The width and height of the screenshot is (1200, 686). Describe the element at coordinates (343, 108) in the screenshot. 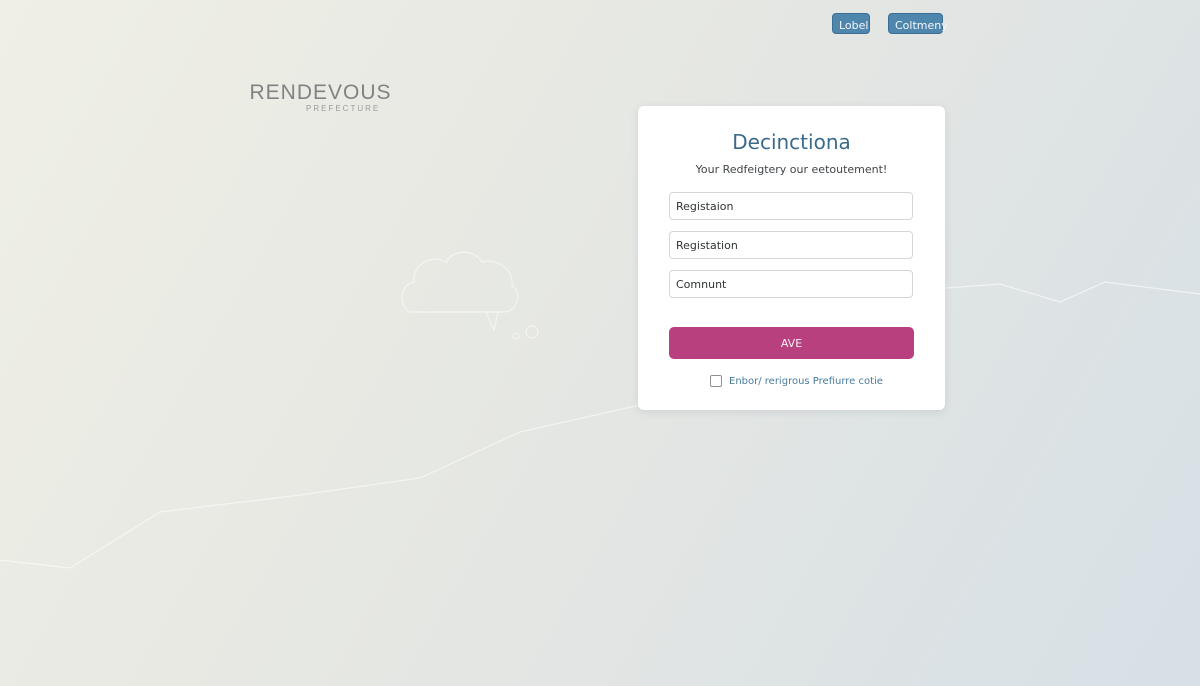

I see `brand-tagline: PREFECTURE` at that location.